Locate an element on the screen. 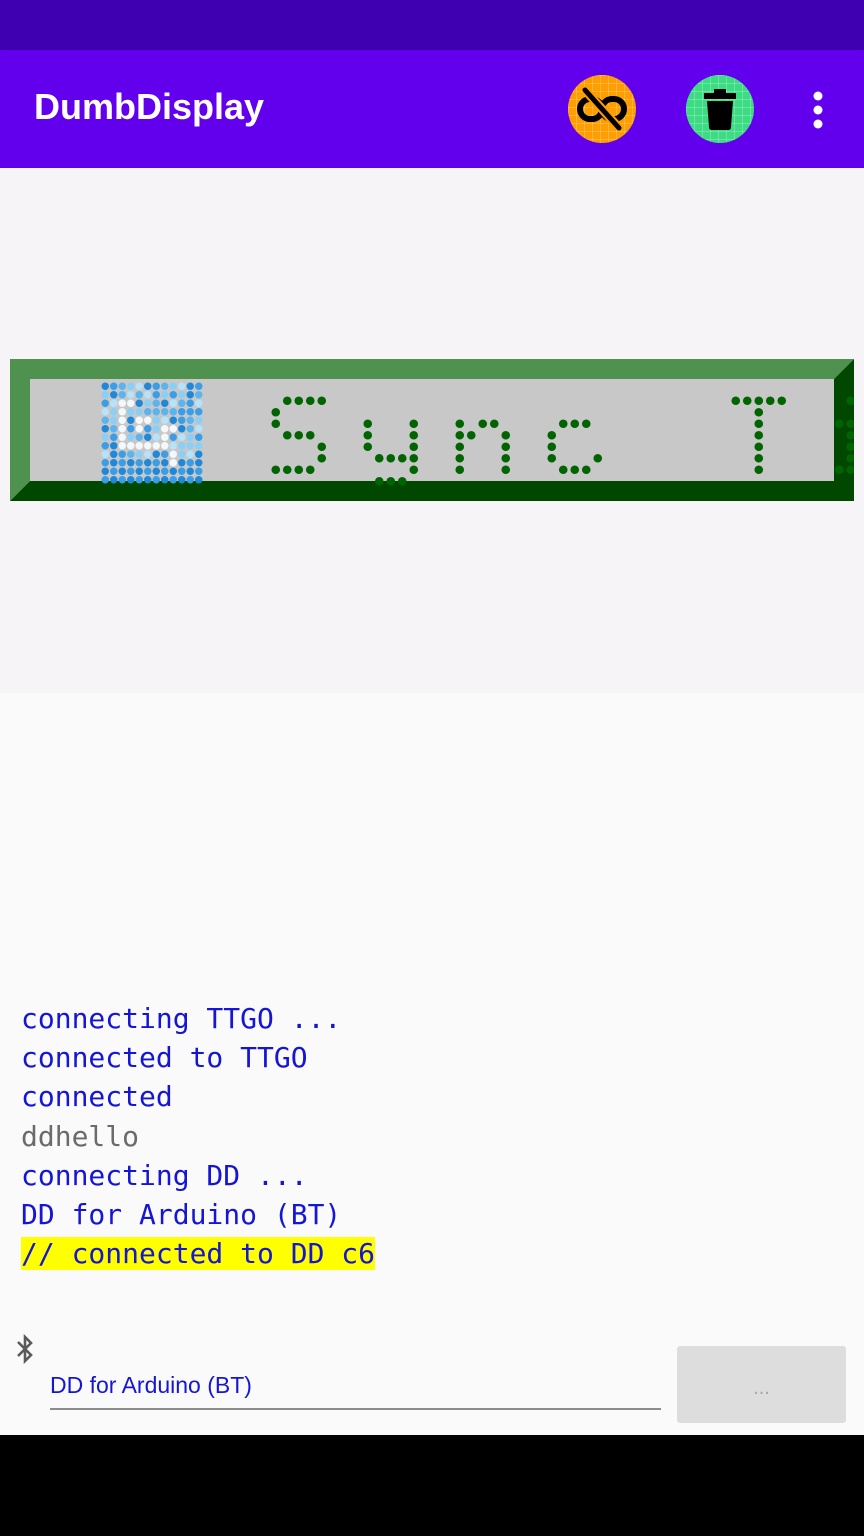  clear-button is located at coordinates (720, 109).